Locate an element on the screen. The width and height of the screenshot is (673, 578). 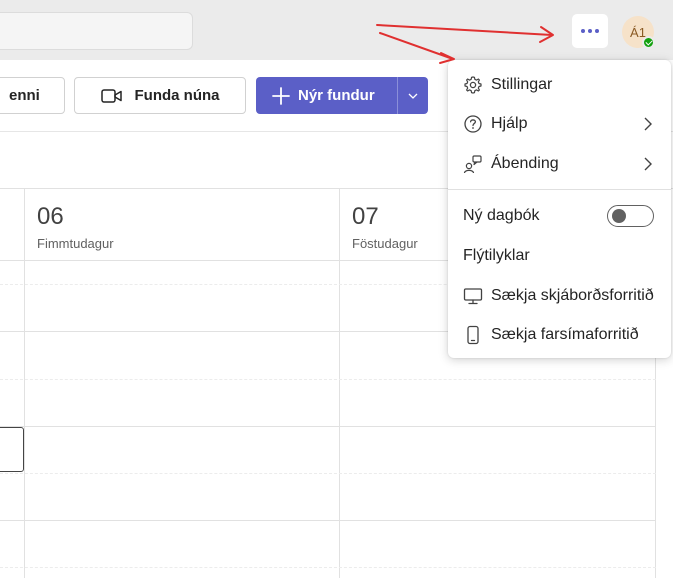
meet-now-button: Funda núna is located at coordinates (160, 95).